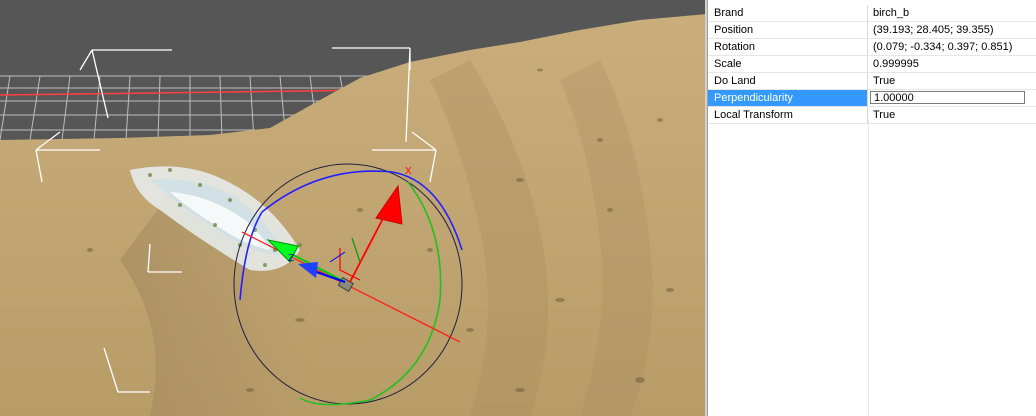  I want to click on property-name: Scale, so click(788, 64).